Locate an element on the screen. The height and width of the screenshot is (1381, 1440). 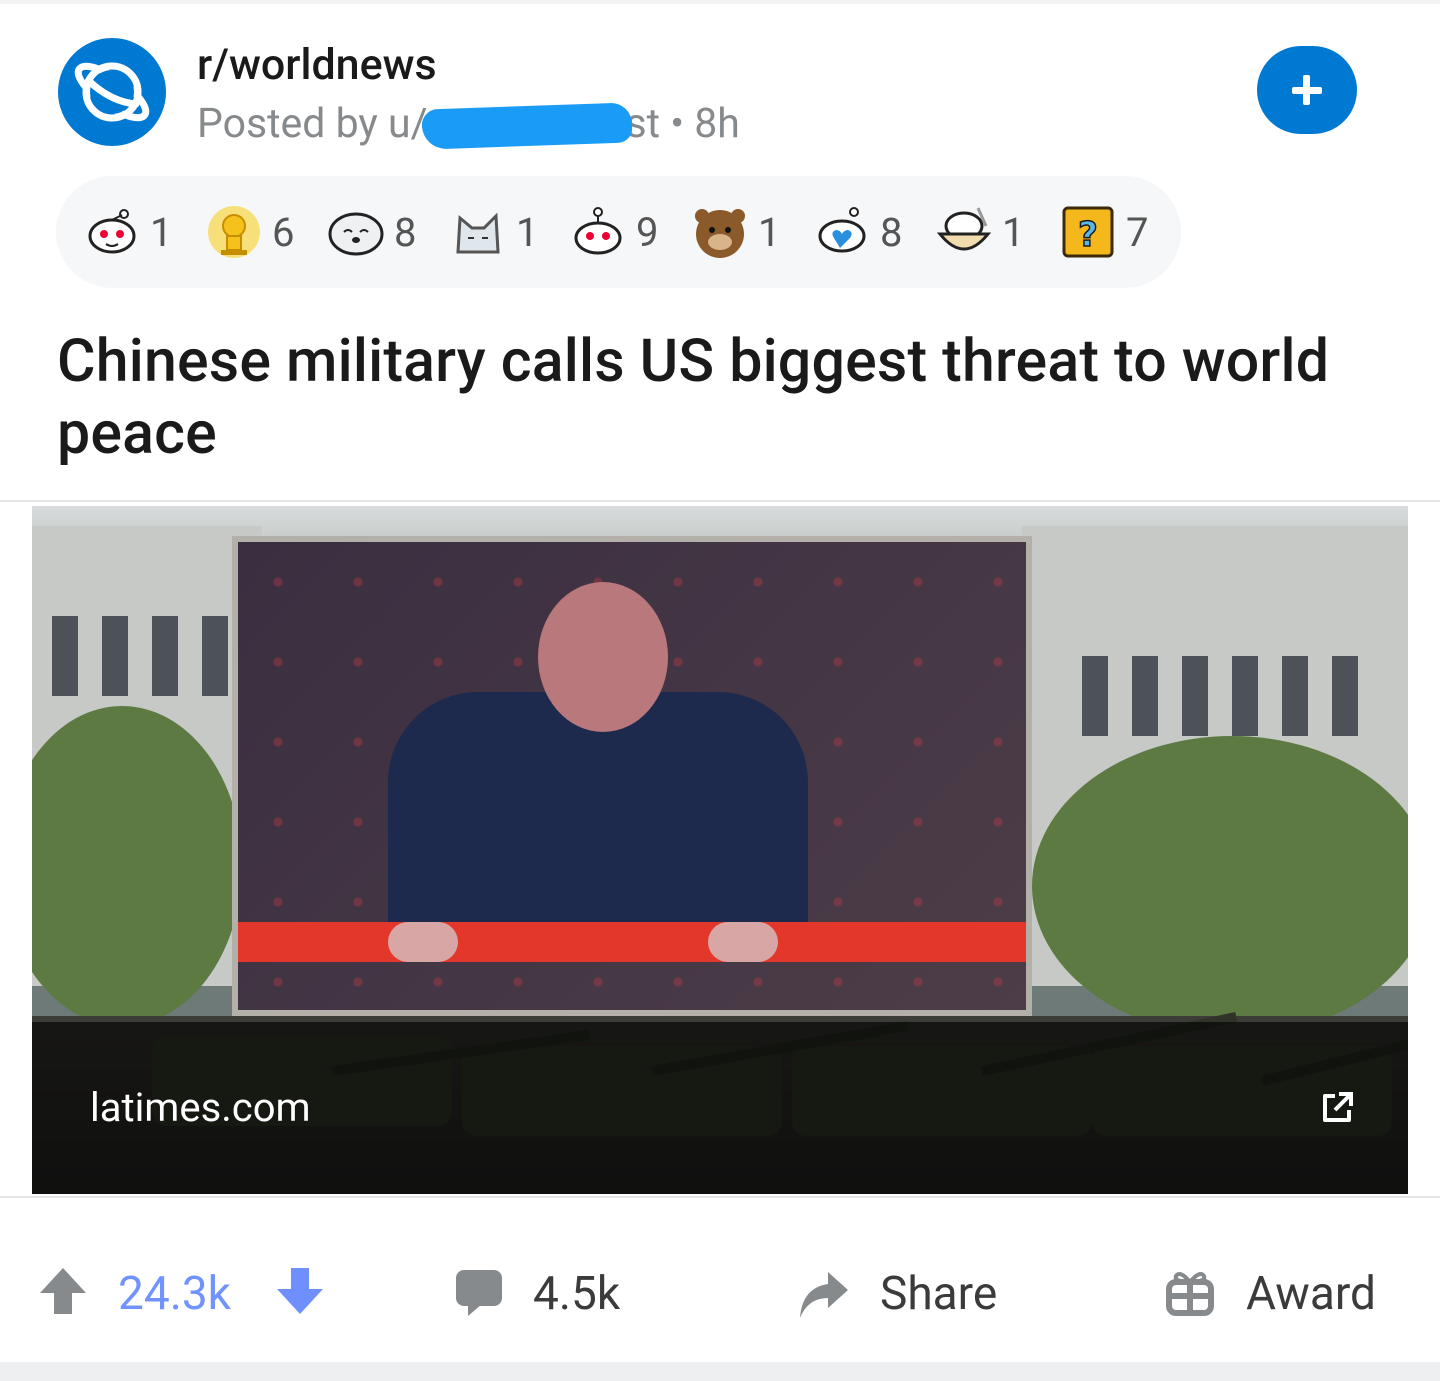
award-label: Award is located at coordinates (1311, 1294).